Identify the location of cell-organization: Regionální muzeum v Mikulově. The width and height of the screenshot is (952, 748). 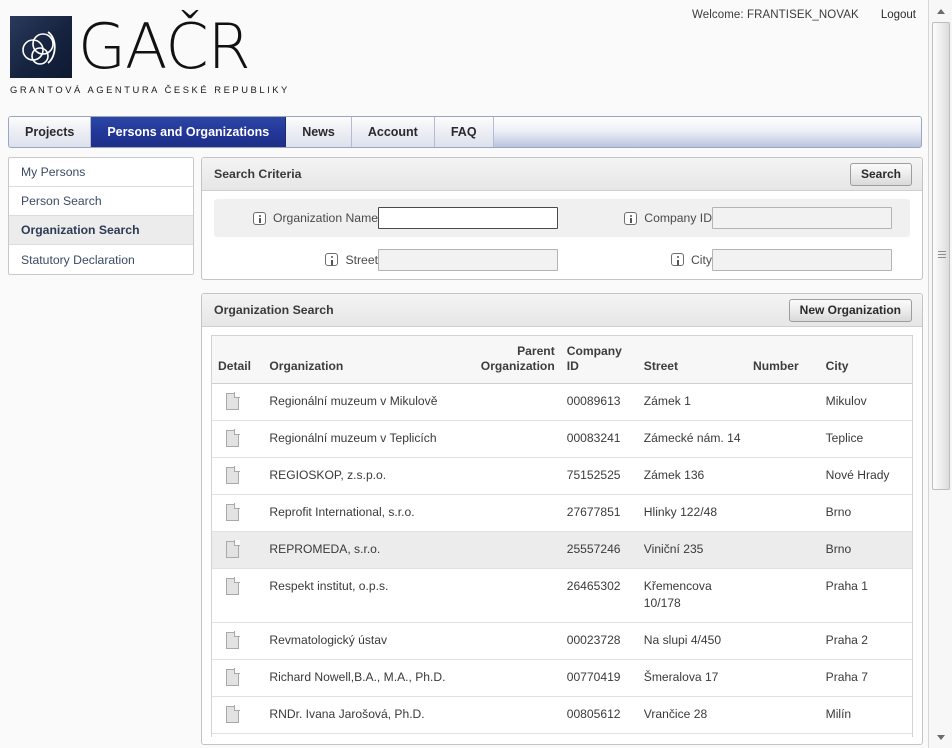
(364, 402).